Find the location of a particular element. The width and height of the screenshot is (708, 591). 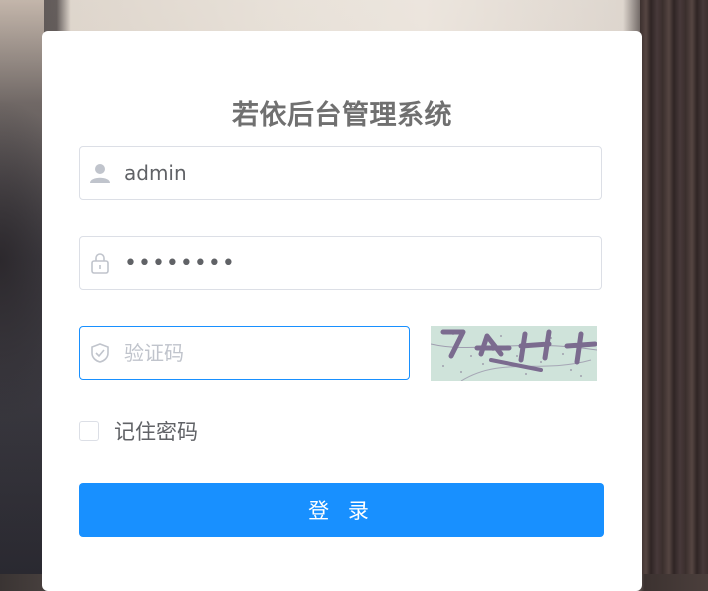

password-field is located at coordinates (340, 263).